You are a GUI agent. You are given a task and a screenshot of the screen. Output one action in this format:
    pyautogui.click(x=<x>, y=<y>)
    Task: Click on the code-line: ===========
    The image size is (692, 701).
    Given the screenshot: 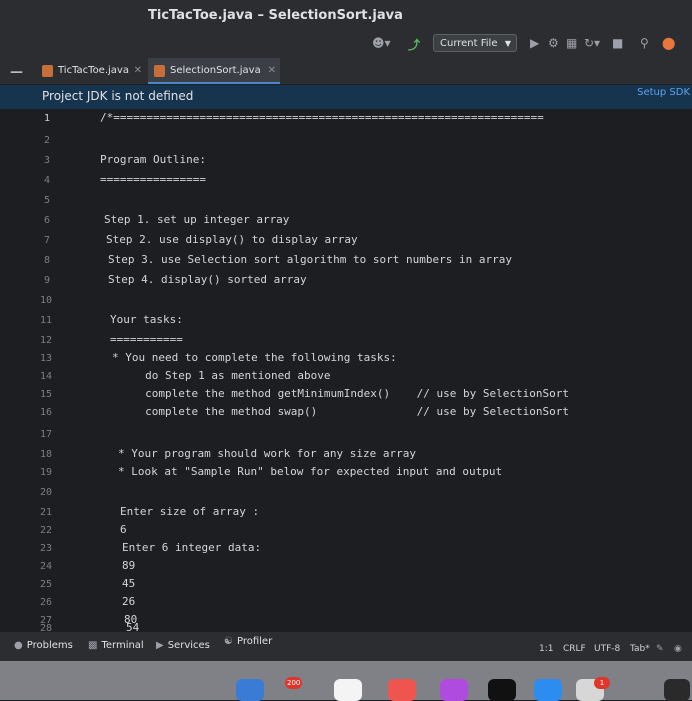 What is the action you would take?
    pyautogui.click(x=146, y=339)
    